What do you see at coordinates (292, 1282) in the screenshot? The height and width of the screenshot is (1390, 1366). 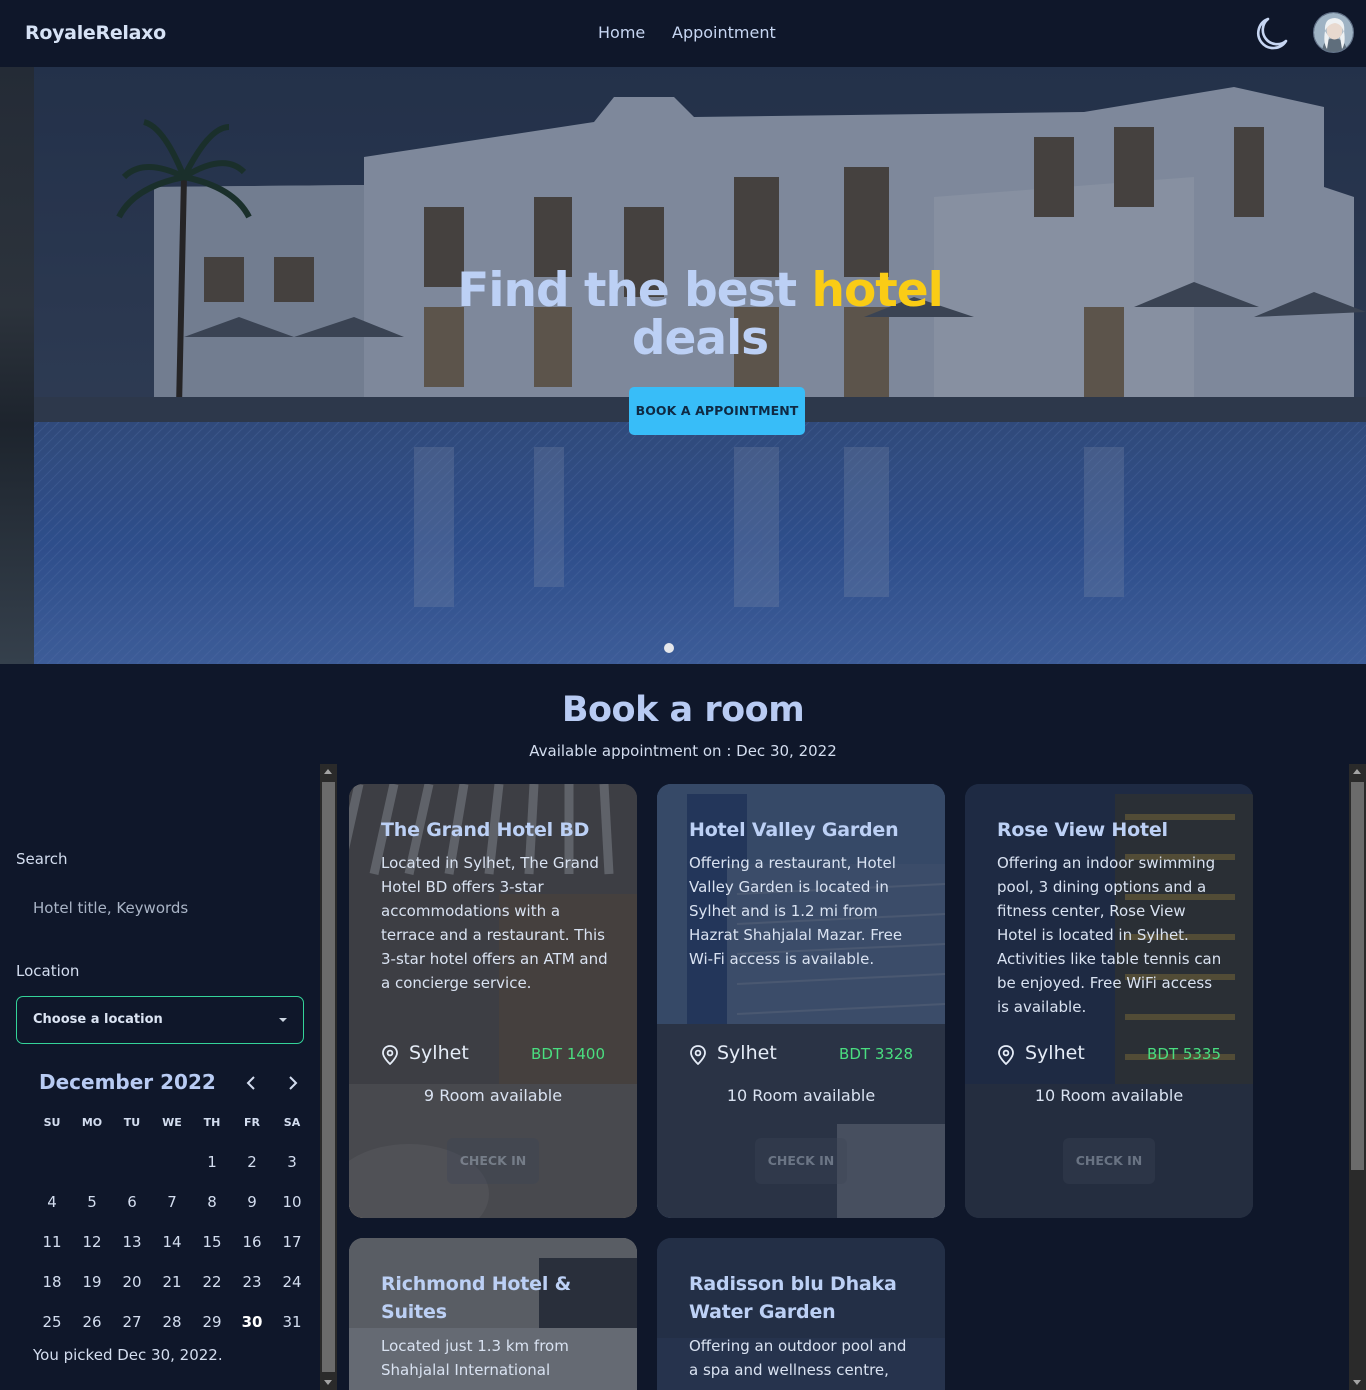 I see `calendar-day: 24` at bounding box center [292, 1282].